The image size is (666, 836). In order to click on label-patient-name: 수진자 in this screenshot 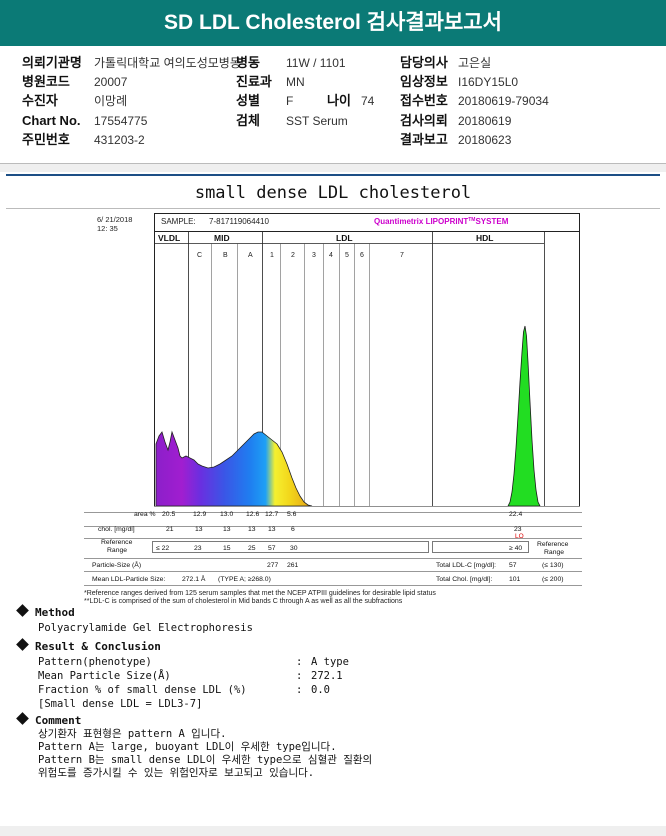, I will do `click(40, 100)`.